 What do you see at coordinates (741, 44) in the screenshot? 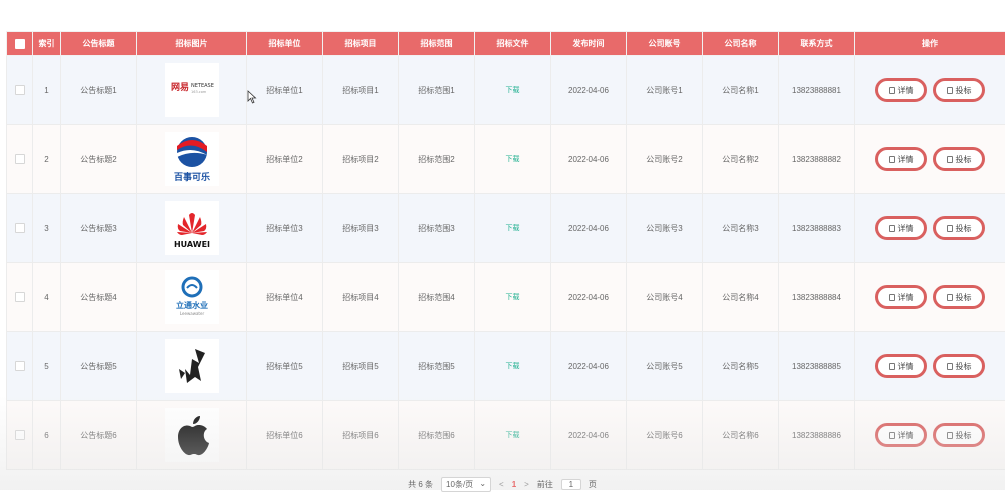
I see `column-header-company: 公司名称` at bounding box center [741, 44].